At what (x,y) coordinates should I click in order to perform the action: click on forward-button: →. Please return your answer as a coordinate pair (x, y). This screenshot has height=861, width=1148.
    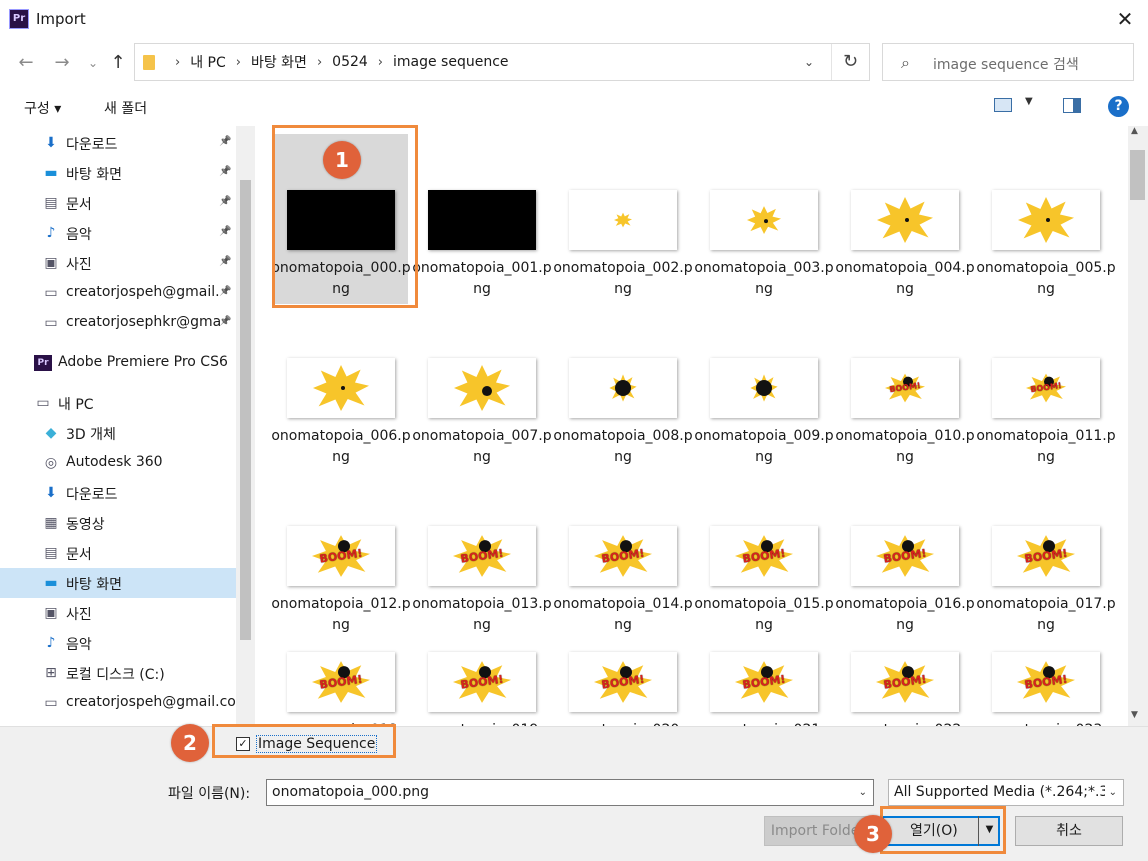
    Looking at the image, I should click on (62, 63).